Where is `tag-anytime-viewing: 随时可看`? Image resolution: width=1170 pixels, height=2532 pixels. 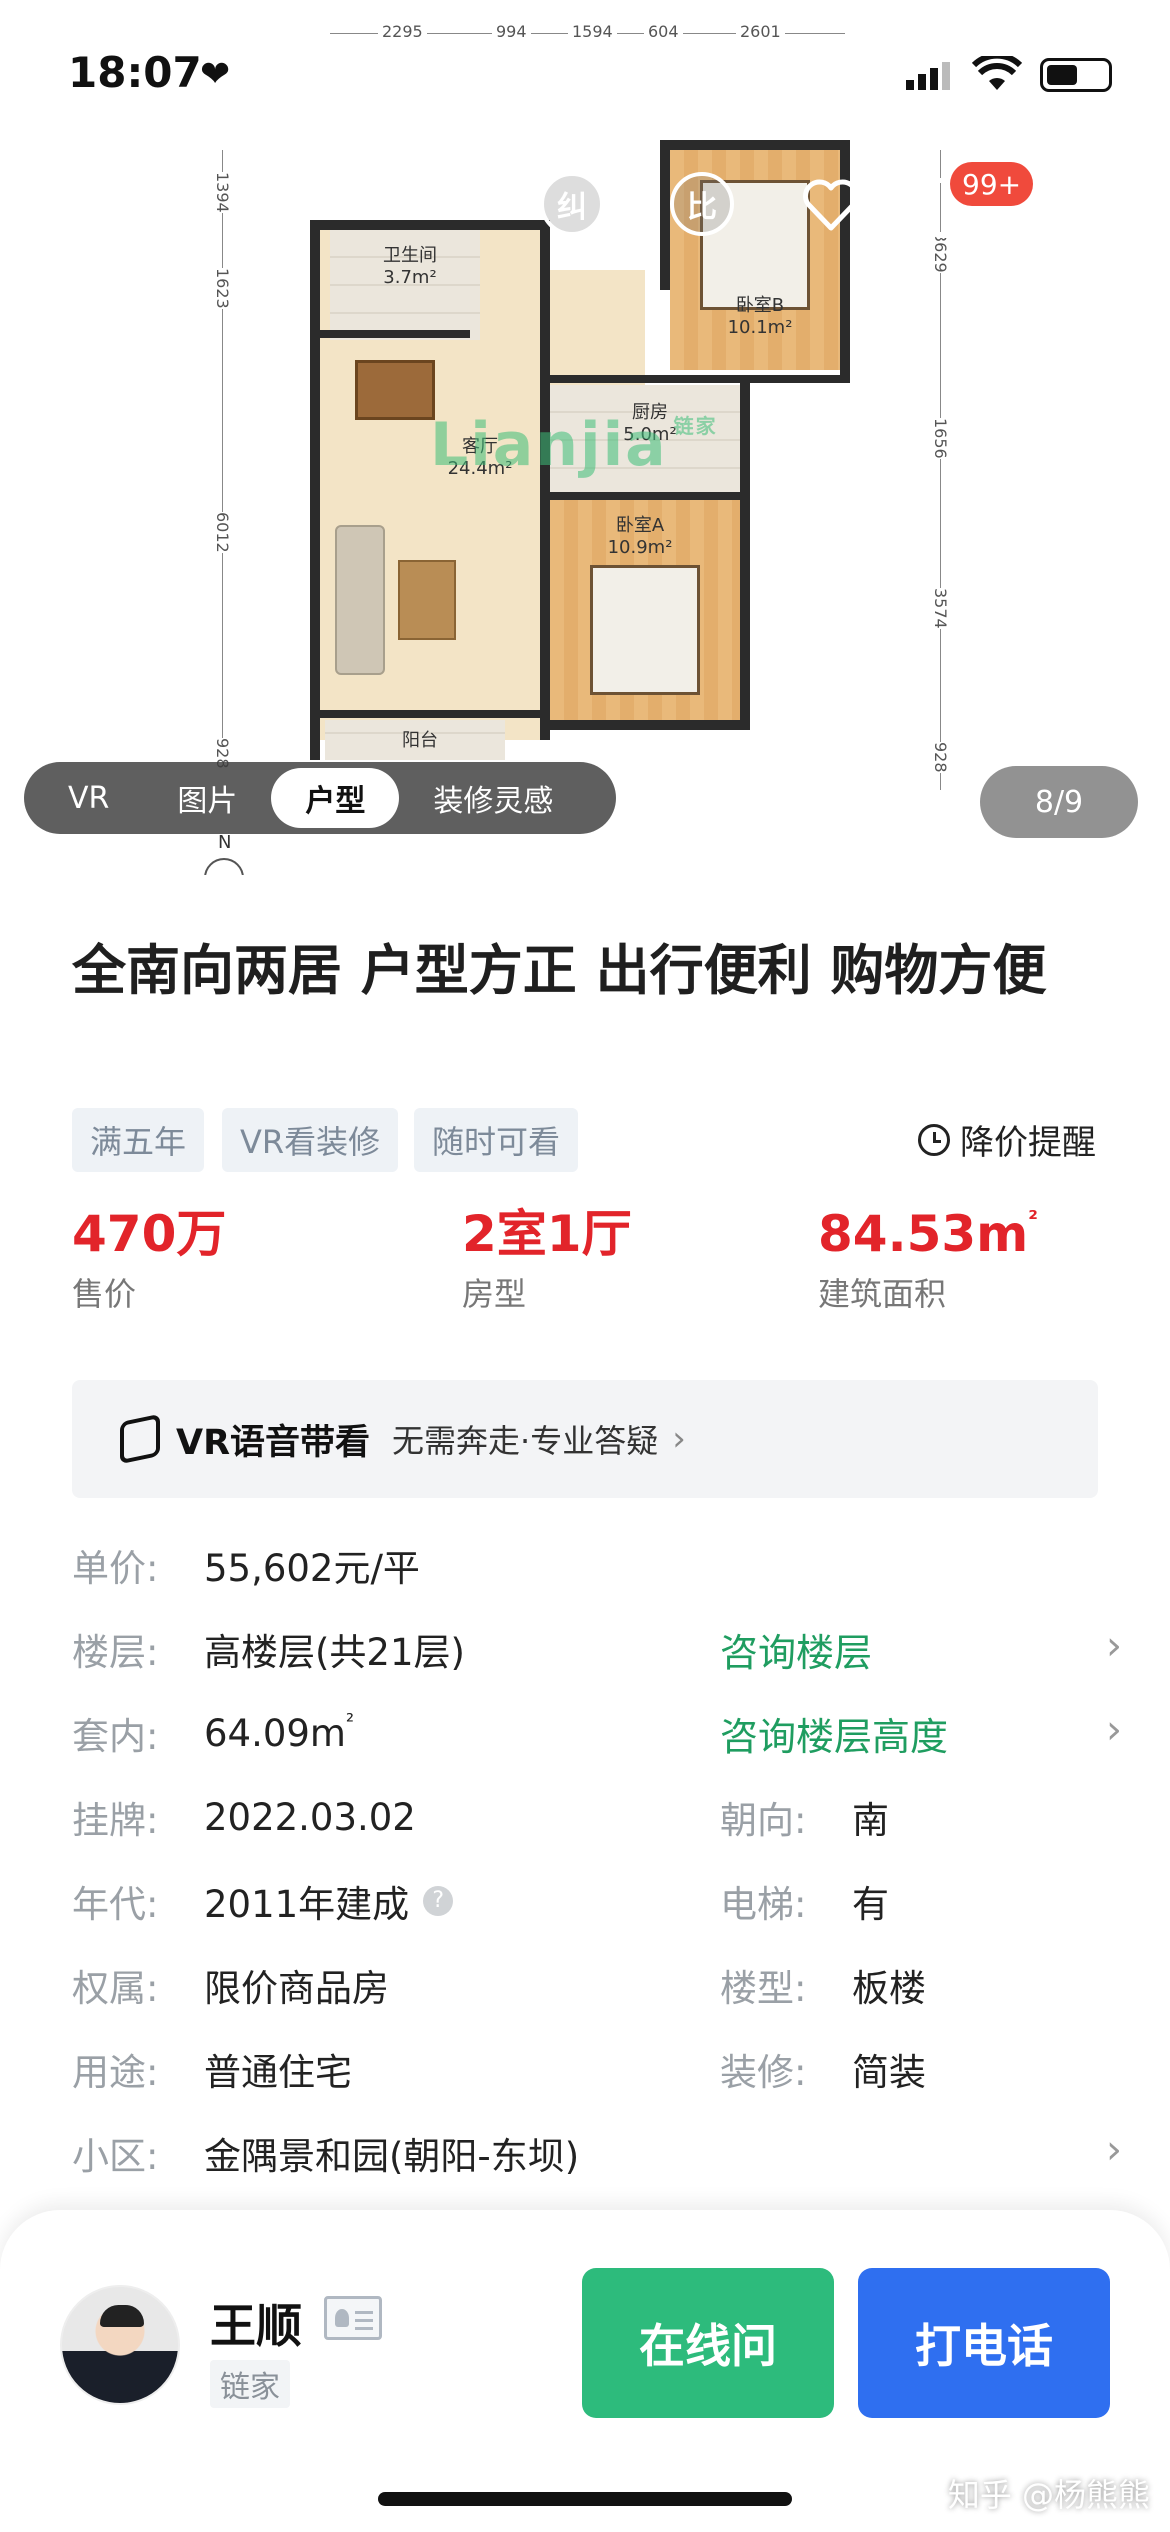
tag-anytime-viewing: 随时可看 is located at coordinates (496, 1140).